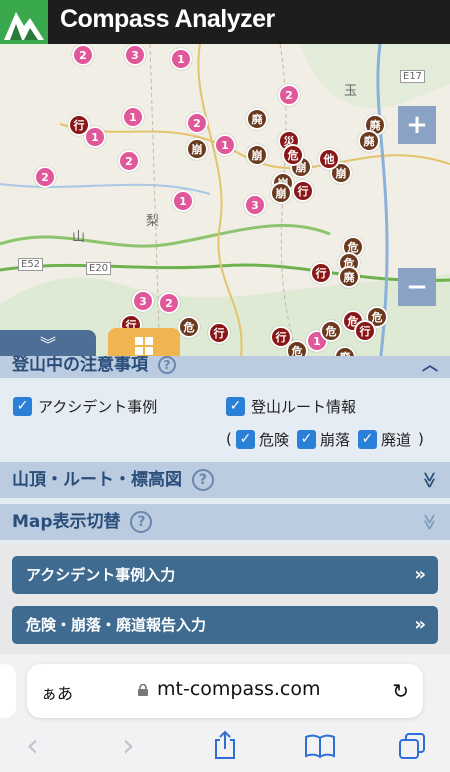 This screenshot has width=450, height=772. What do you see at coordinates (421, 439) in the screenshot?
I see `close-paren: )` at bounding box center [421, 439].